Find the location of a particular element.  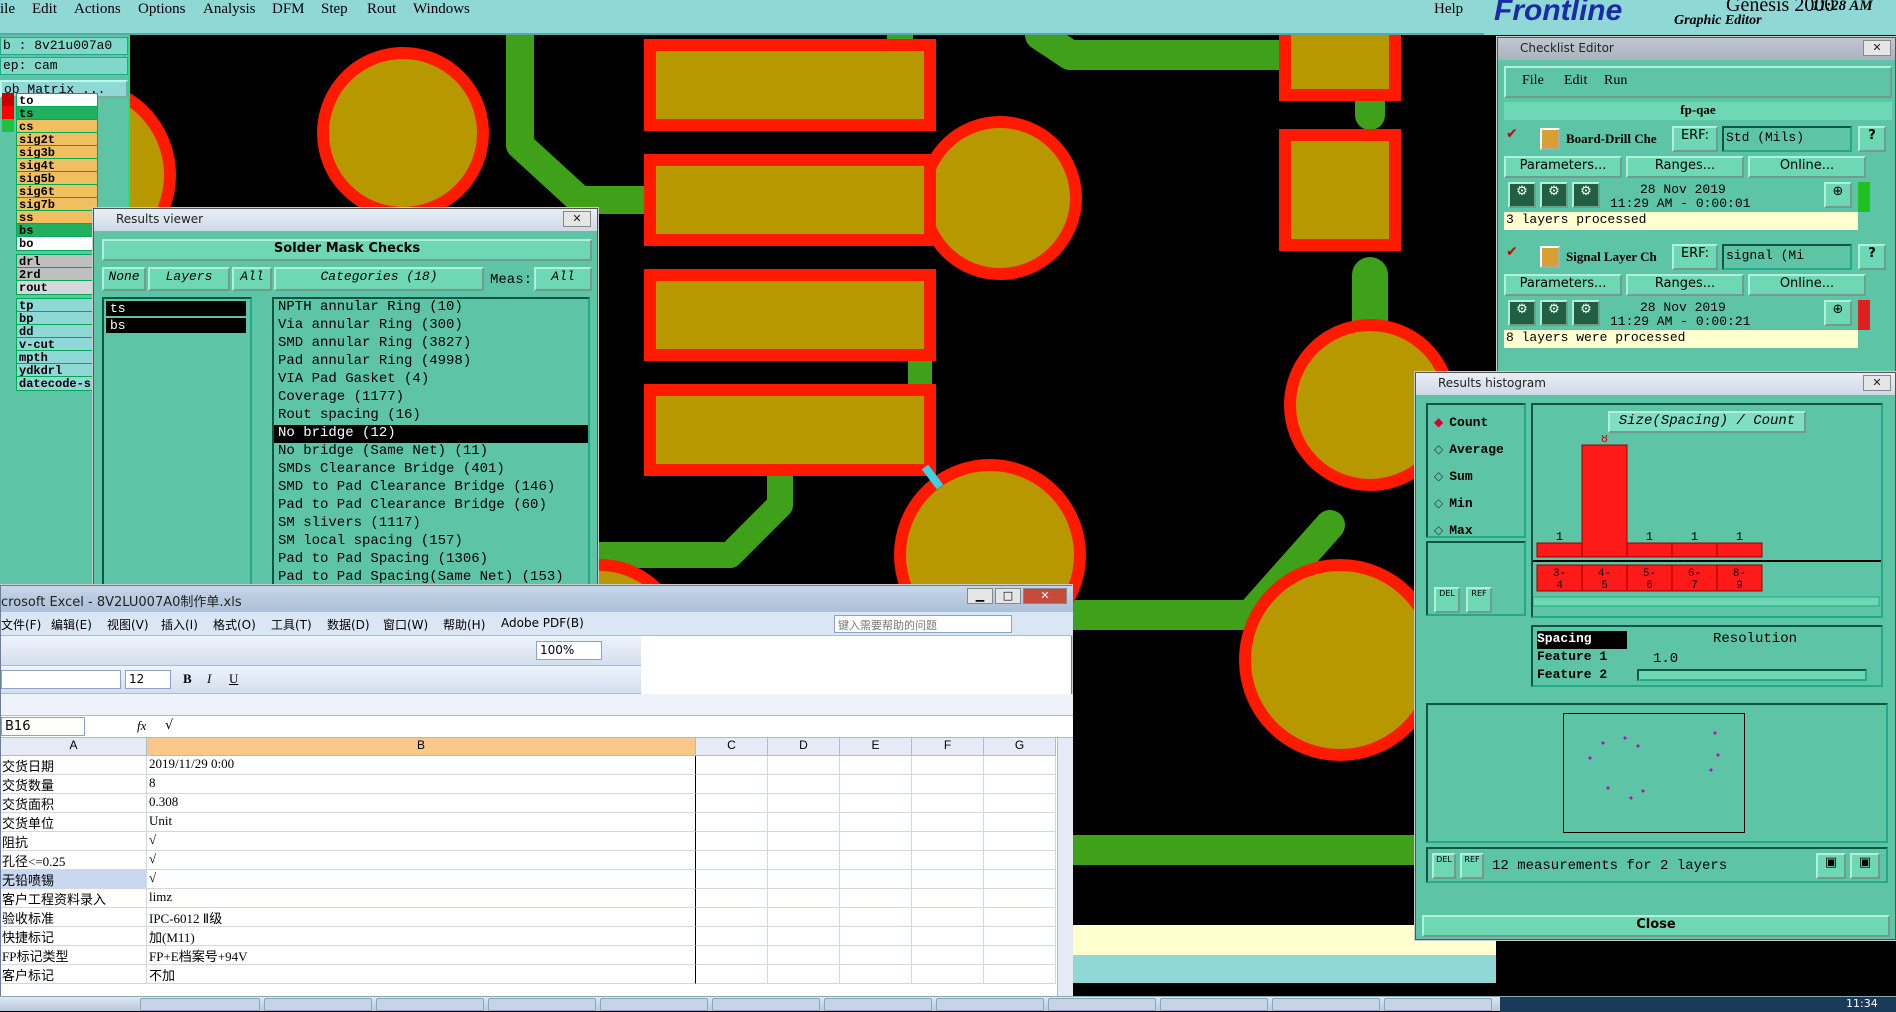

help-icon: ? is located at coordinates (1872, 139).